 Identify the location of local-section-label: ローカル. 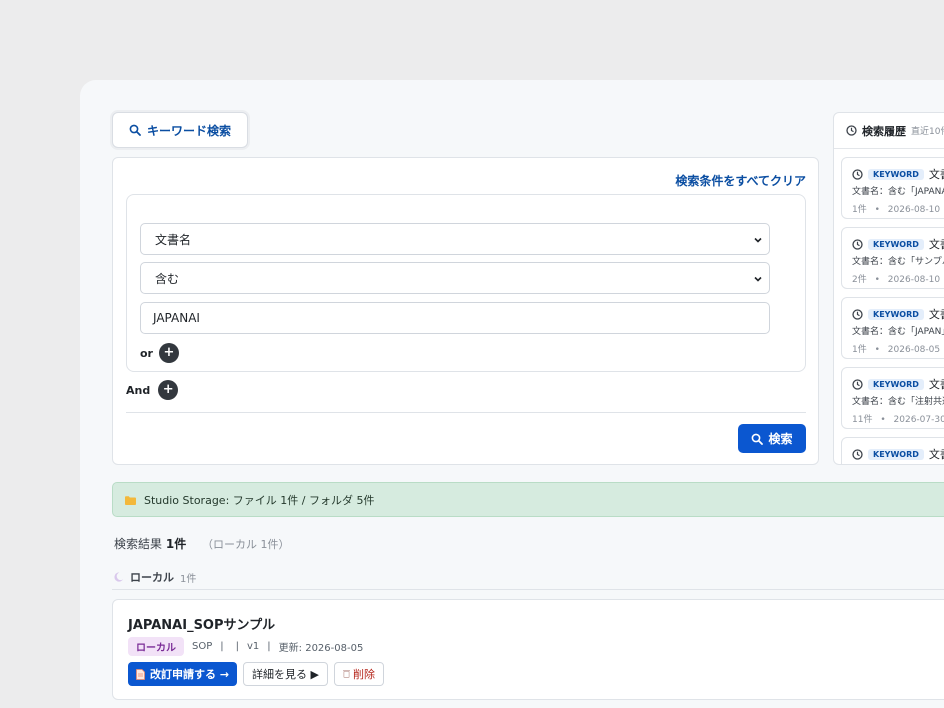
(152, 577).